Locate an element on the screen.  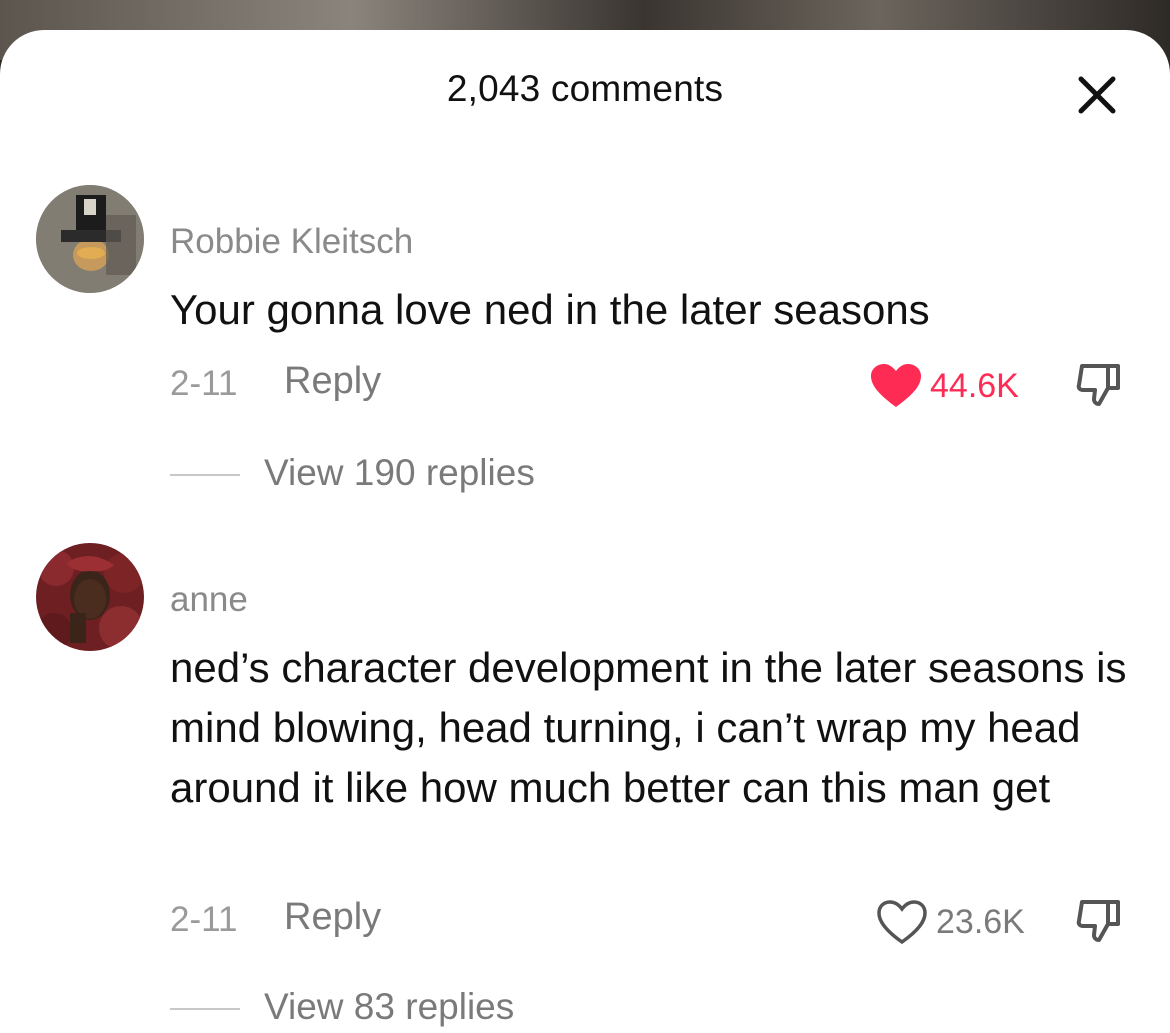
view-replies-label: View 190 replies is located at coordinates (399, 473).